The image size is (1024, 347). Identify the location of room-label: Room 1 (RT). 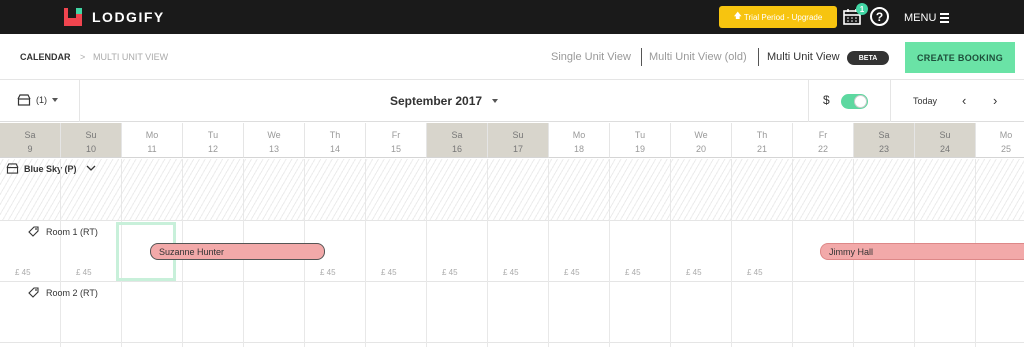
(63, 231).